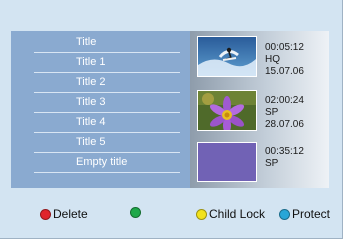 Image resolution: width=344 pixels, height=240 pixels. Describe the element at coordinates (284, 113) in the screenshot. I see `preview-info-2: 02:00:24 SP 28.07.06` at that location.